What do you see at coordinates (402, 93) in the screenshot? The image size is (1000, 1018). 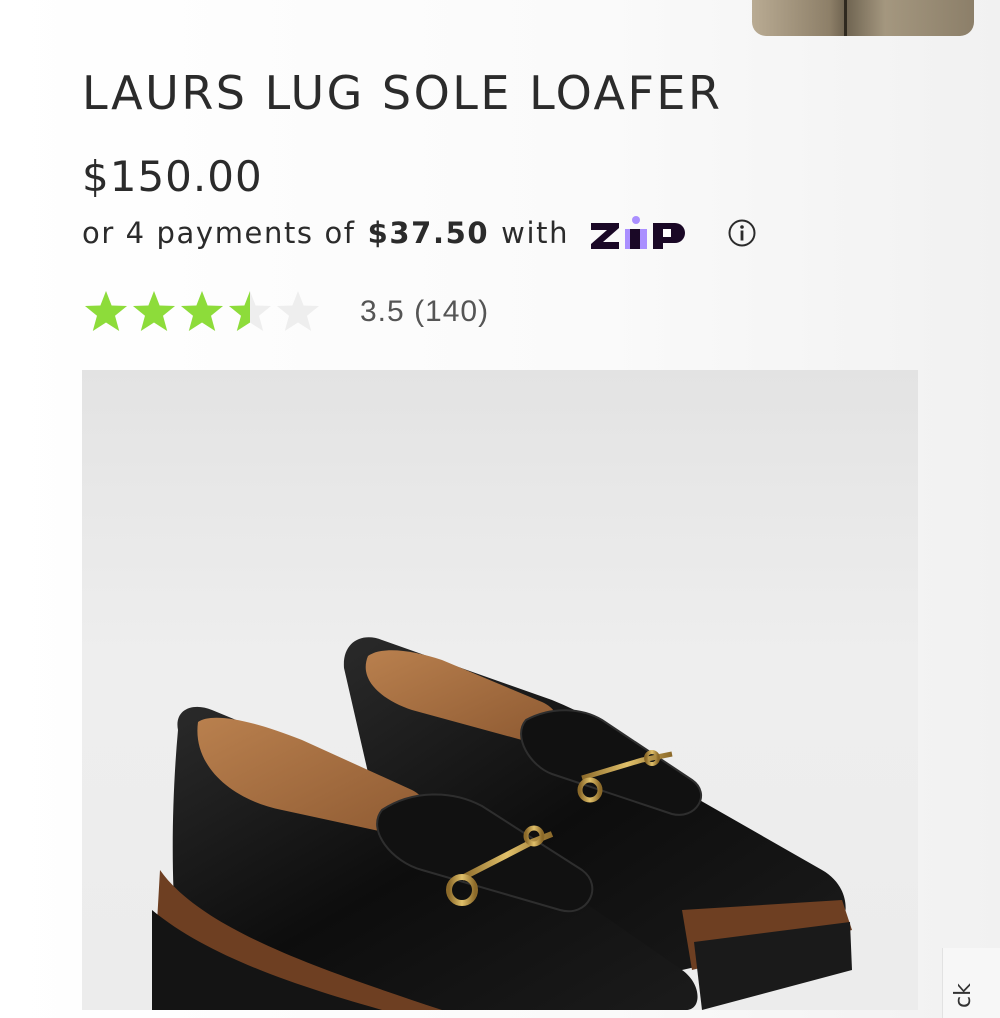 I see `product-title: LAURS LUG SOLE LOAFER` at bounding box center [402, 93].